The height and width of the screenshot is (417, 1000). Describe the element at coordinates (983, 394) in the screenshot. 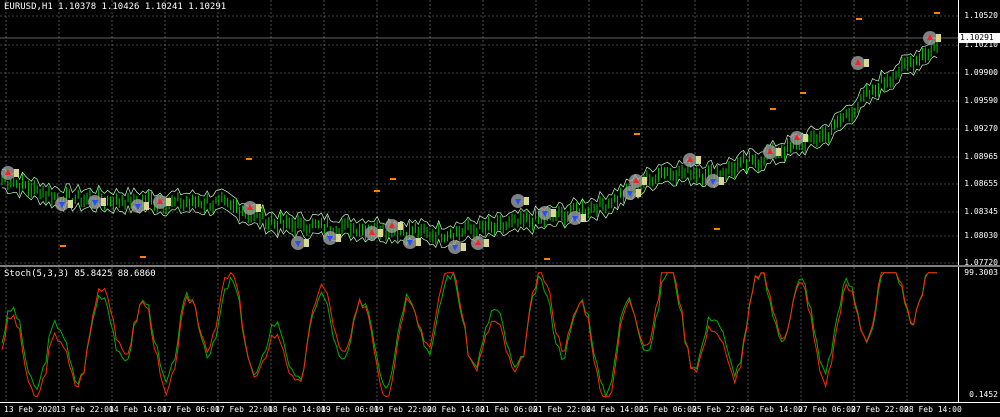

I see `stoch-tick-min: 0.1452` at that location.